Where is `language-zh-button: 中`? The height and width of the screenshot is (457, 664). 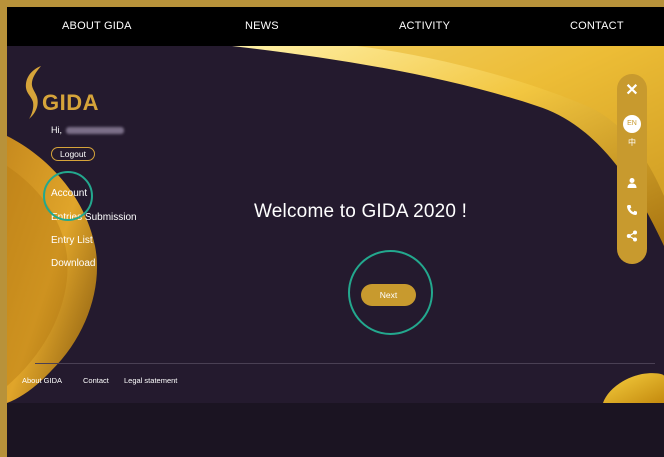 language-zh-button: 中 is located at coordinates (632, 142).